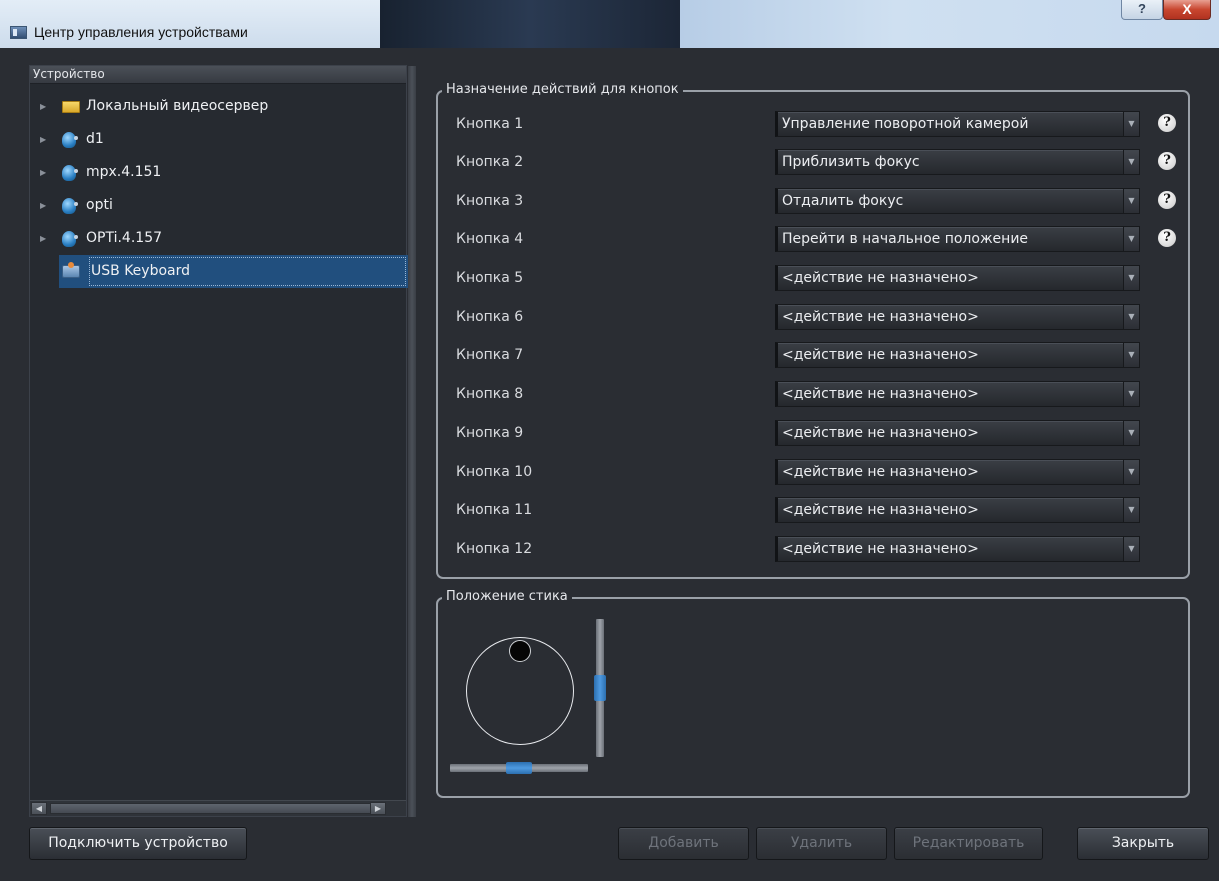 The image size is (1219, 881). Describe the element at coordinates (905, 239) in the screenshot. I see `dropdown-value: Перейти в начальное положение` at that location.